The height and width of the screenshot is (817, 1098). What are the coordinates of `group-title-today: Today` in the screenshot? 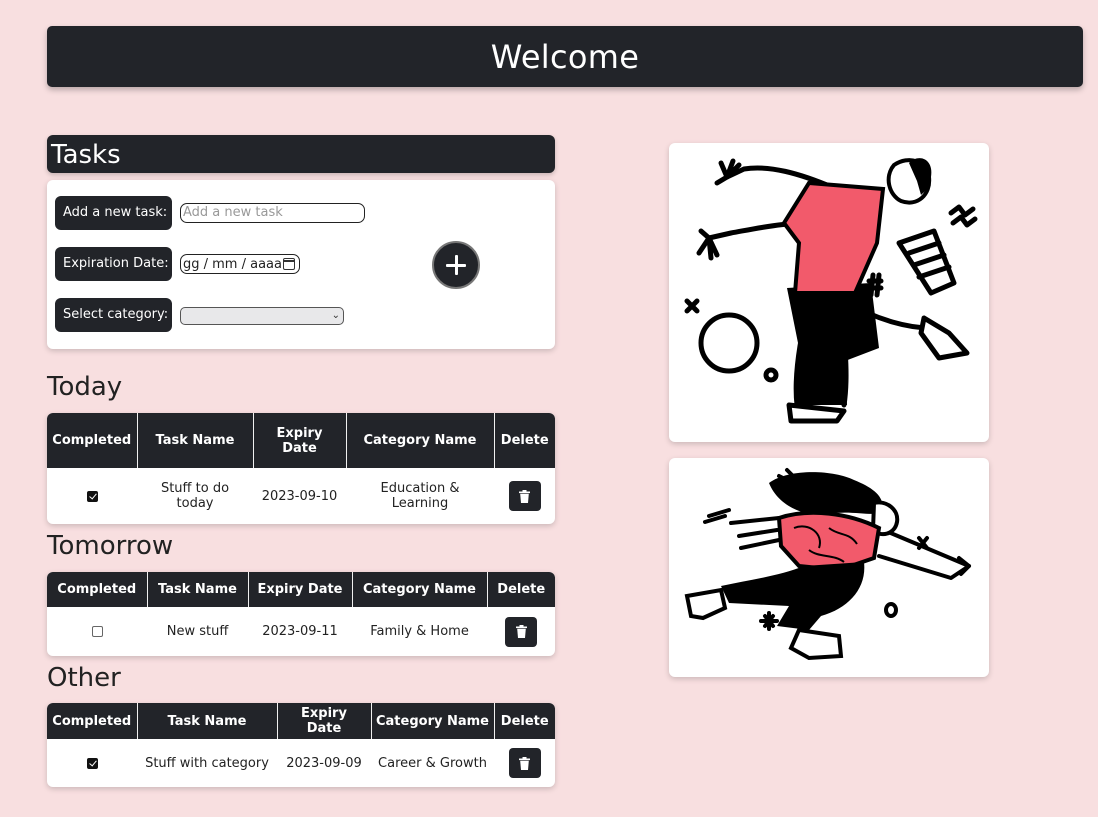 It's located at (85, 387).